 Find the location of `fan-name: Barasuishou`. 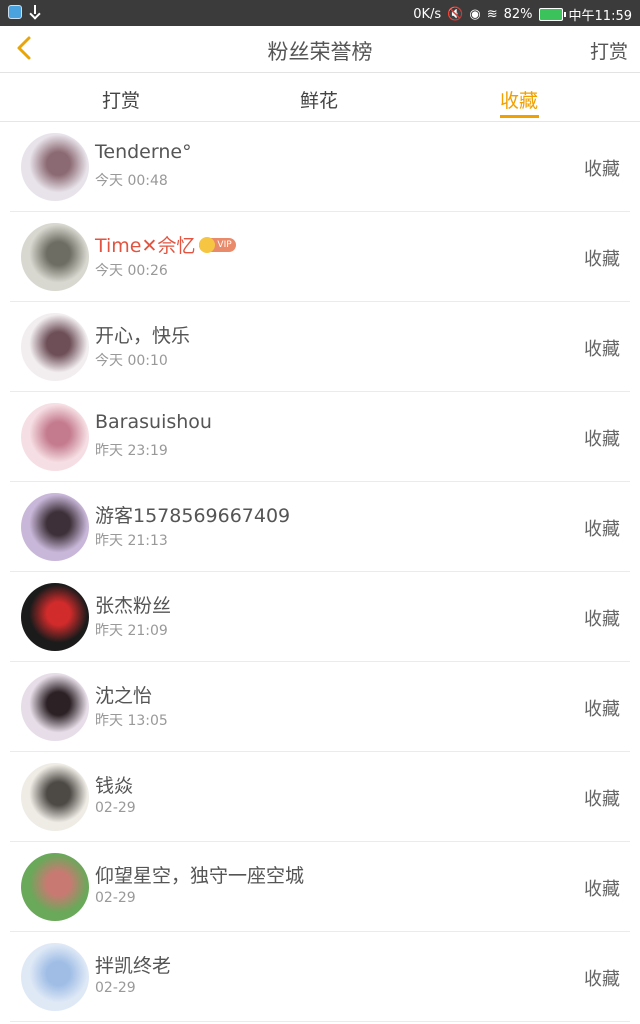

fan-name: Barasuishou is located at coordinates (153, 422).